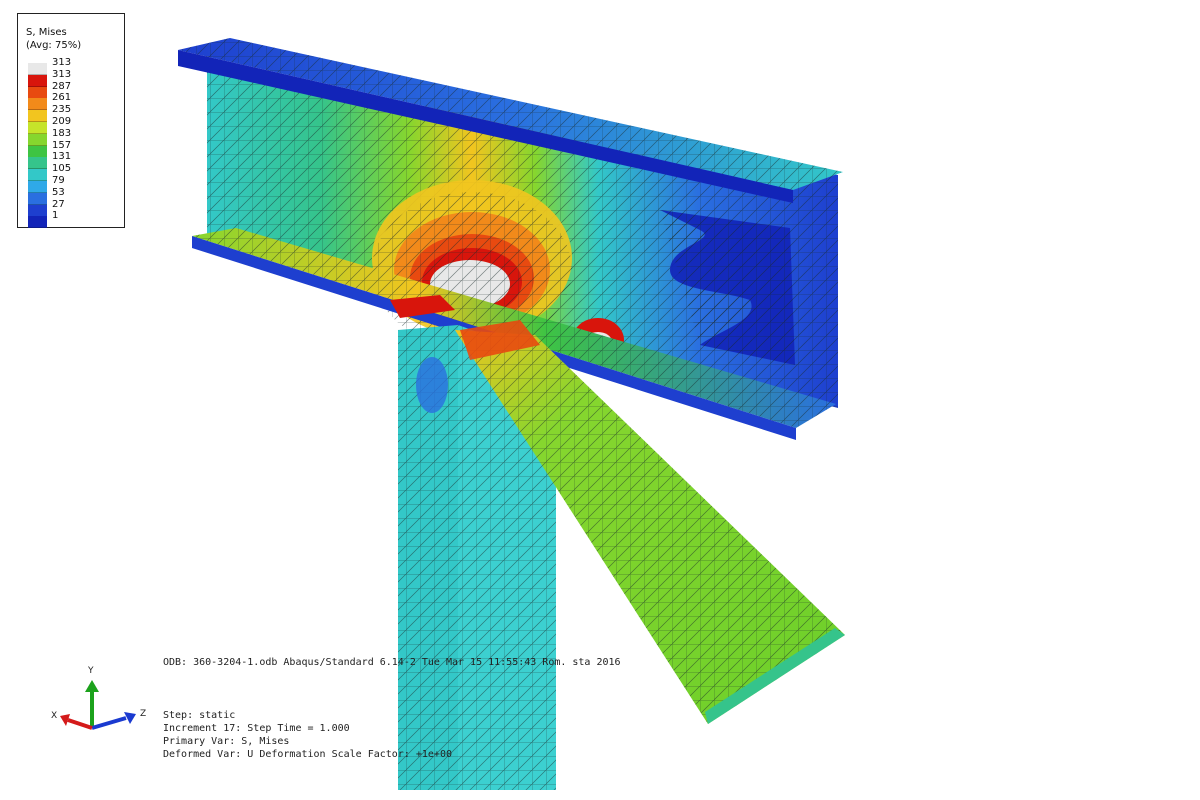 The width and height of the screenshot is (1200, 800). I want to click on legend-subtitle: (Avg: 75%), so click(54, 45).